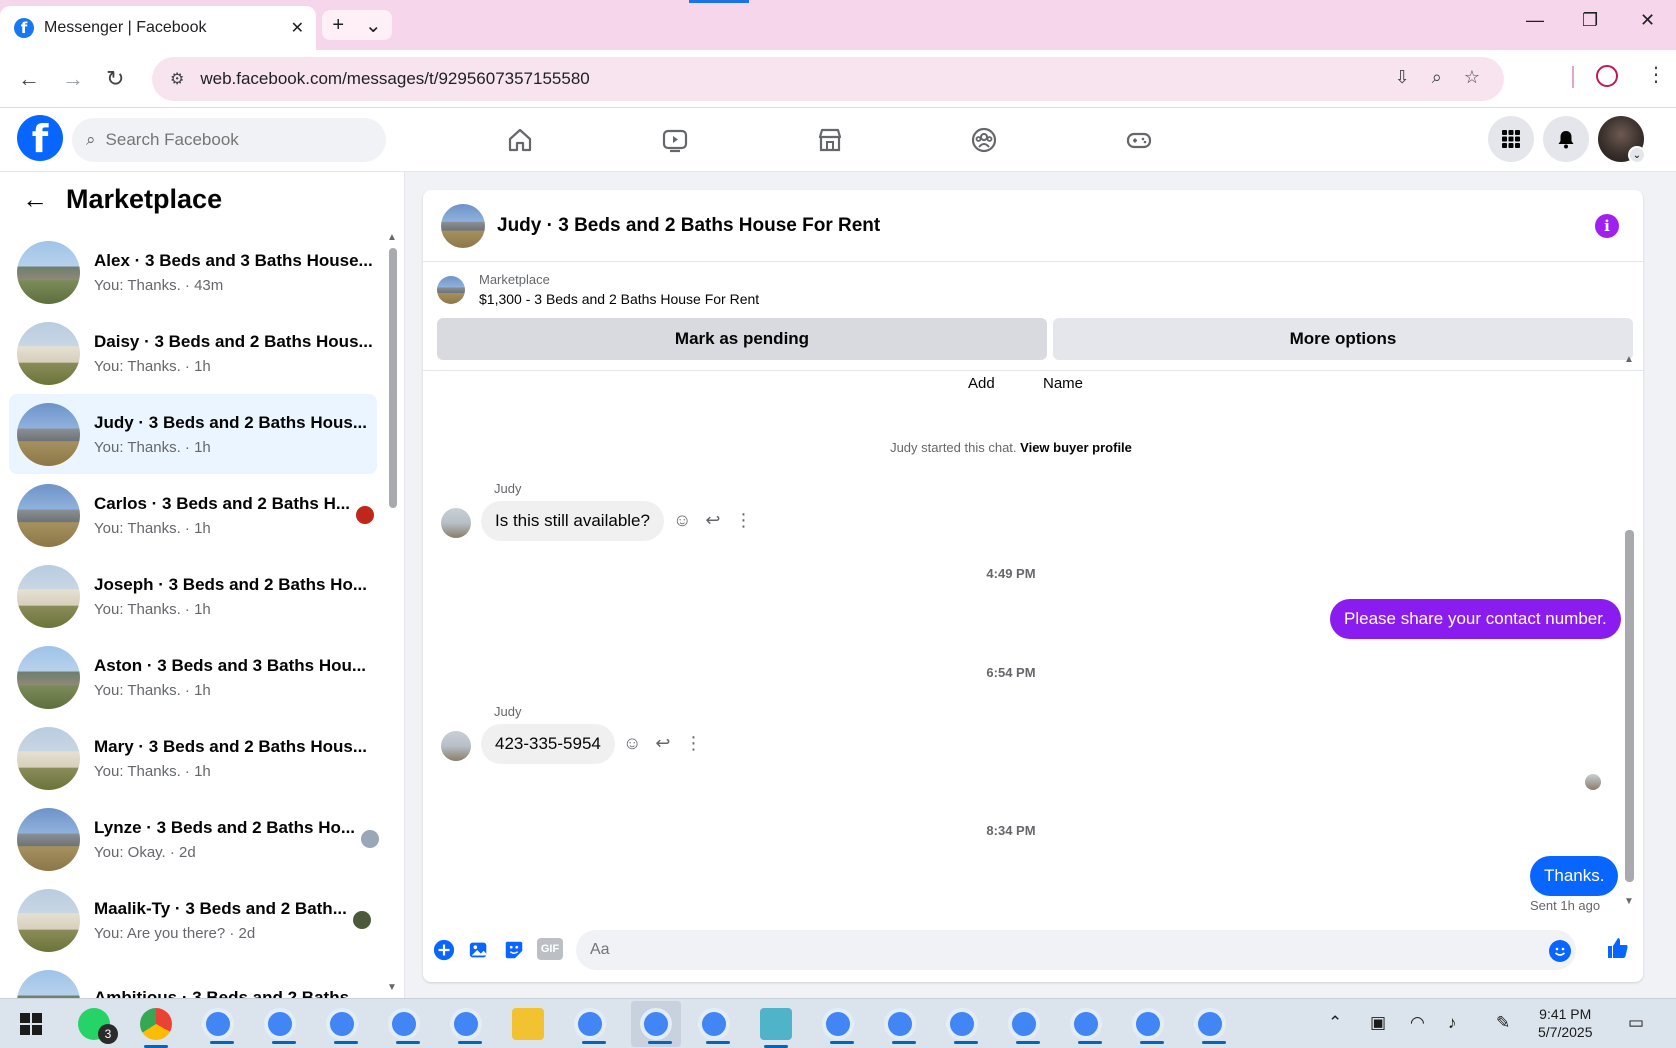 This screenshot has height=1048, width=1676. Describe the element at coordinates (1402, 77) in the screenshot. I see `install-app-icon: ⇩` at that location.